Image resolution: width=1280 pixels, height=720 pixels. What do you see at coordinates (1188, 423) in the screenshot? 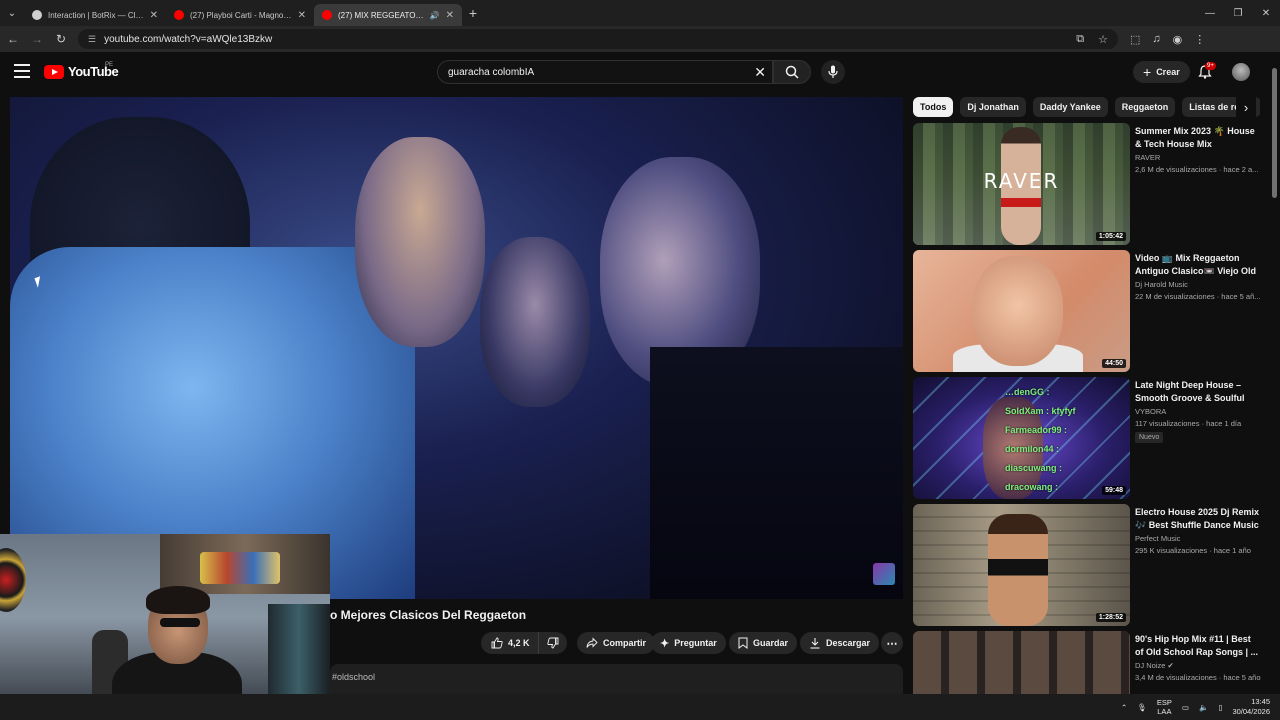
I see `recommendation-meta: 117 visualizaciones · hace 1 día` at bounding box center [1188, 423].